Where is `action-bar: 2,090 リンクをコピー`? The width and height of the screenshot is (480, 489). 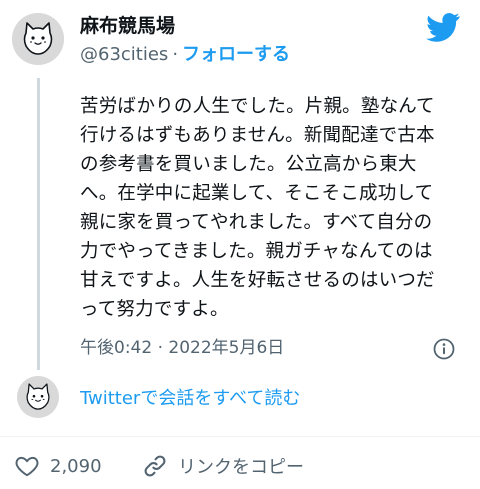 action-bar: 2,090 リンクをコピー is located at coordinates (240, 466).